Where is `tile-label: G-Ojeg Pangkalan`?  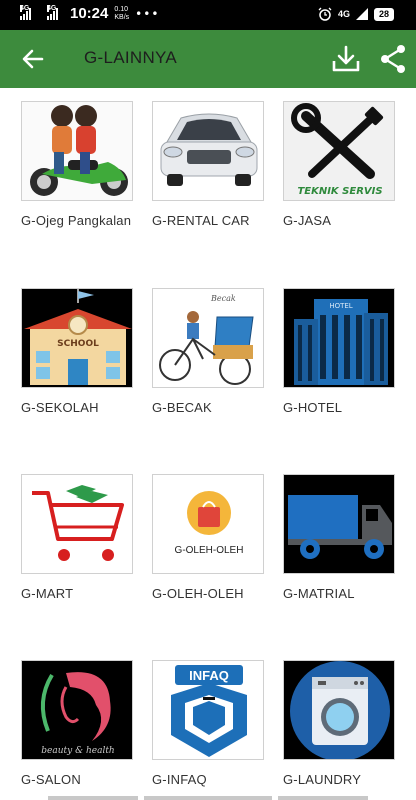 tile-label: G-Ojeg Pangkalan is located at coordinates (76, 220).